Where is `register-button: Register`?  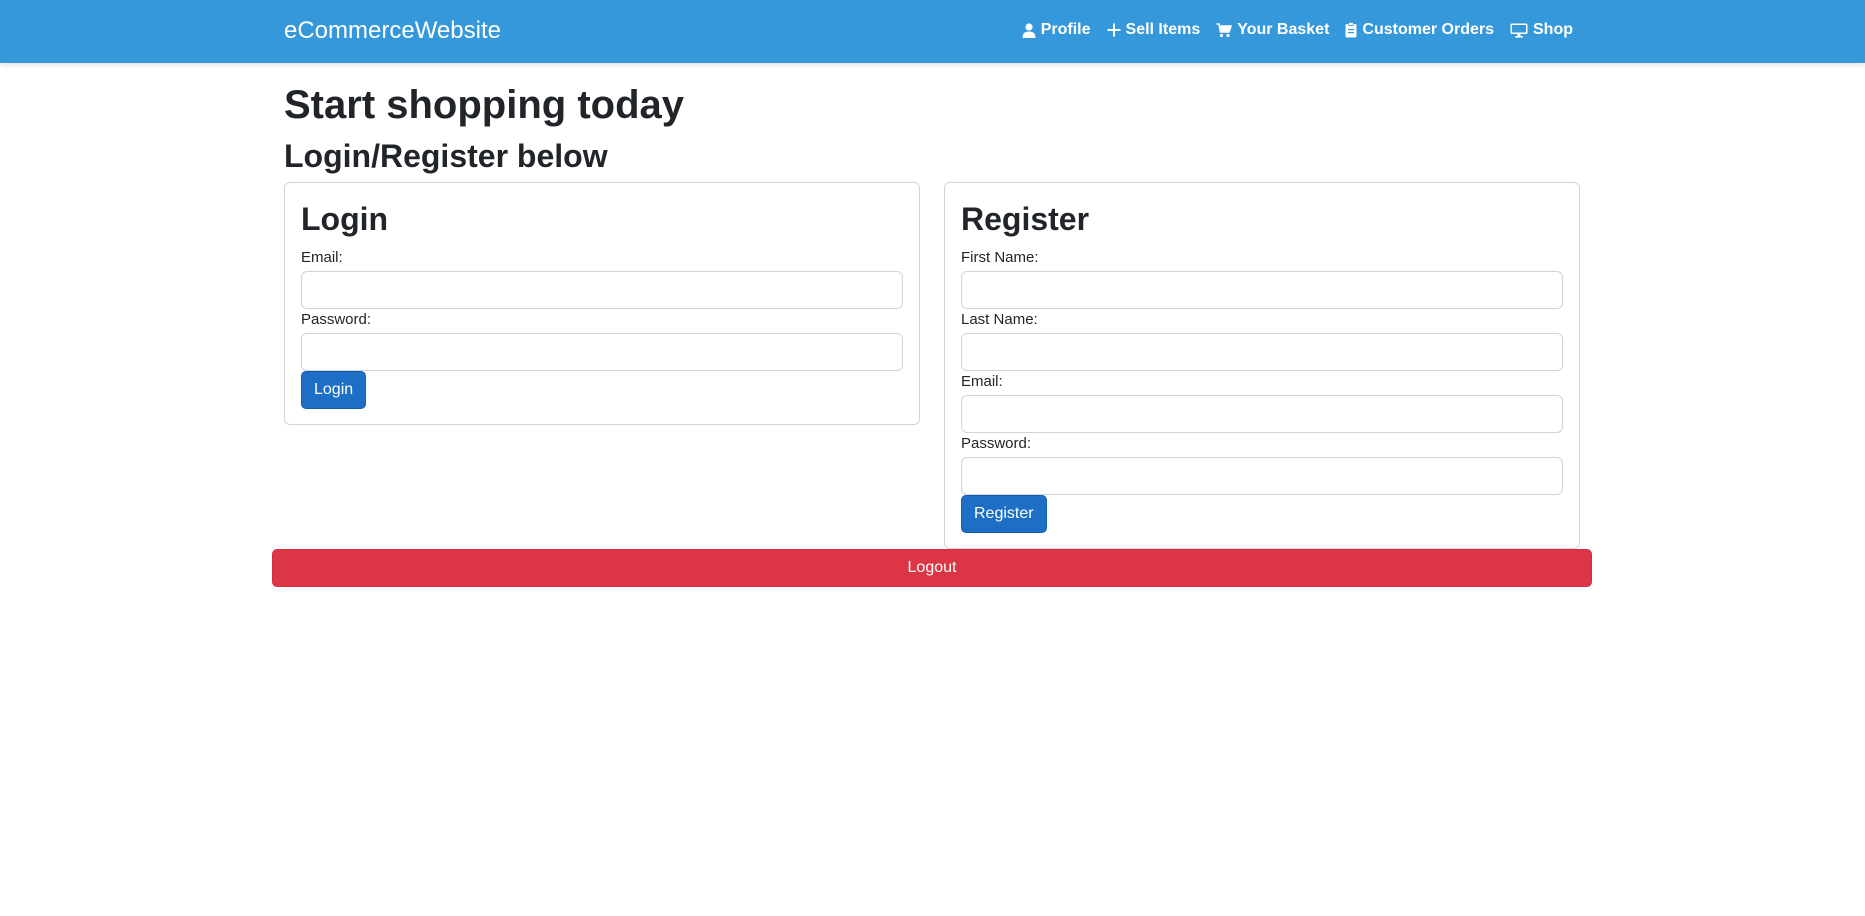 register-button: Register is located at coordinates (1004, 514).